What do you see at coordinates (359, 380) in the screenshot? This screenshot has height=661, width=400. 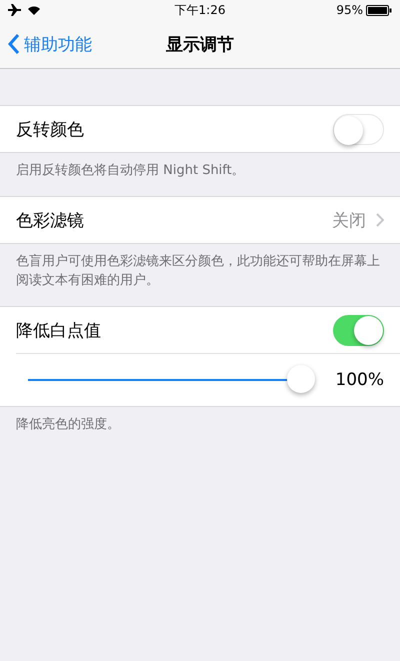 I see `slider-value: 100%` at bounding box center [359, 380].